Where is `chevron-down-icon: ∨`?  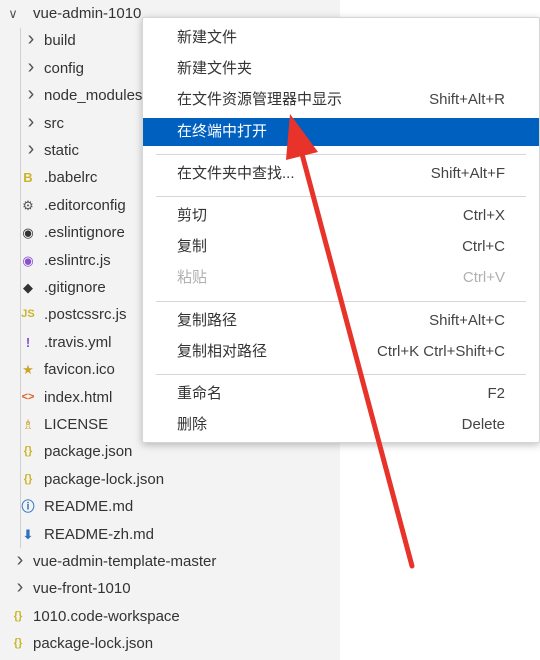 chevron-down-icon: ∨ is located at coordinates (13, 13).